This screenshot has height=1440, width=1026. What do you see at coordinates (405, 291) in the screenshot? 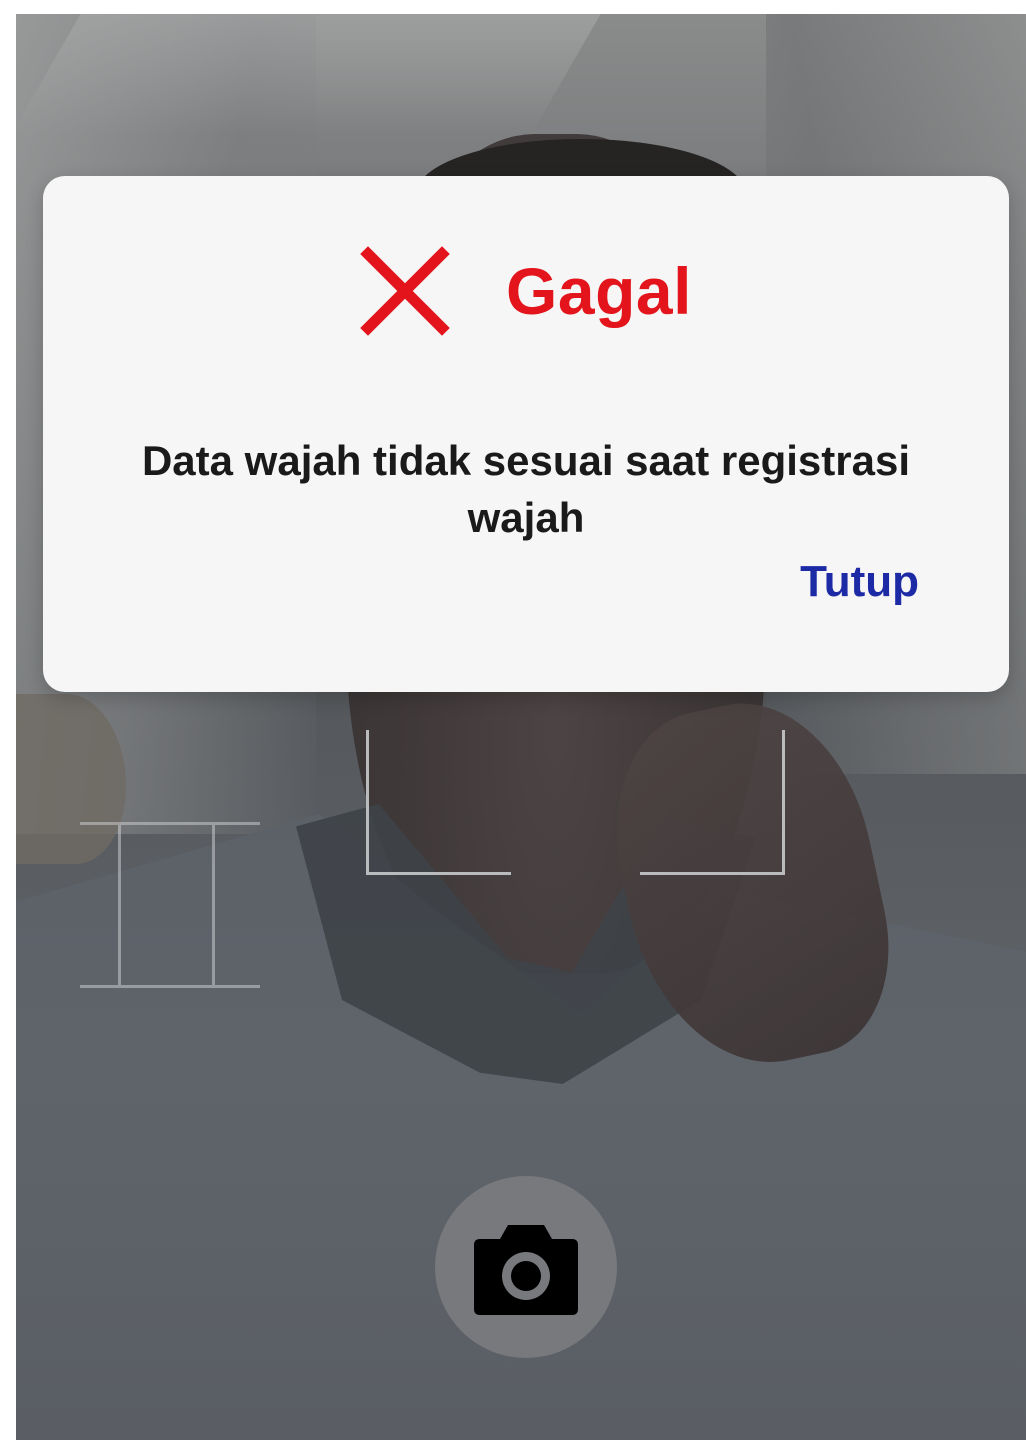
I see `close-x-icon` at bounding box center [405, 291].